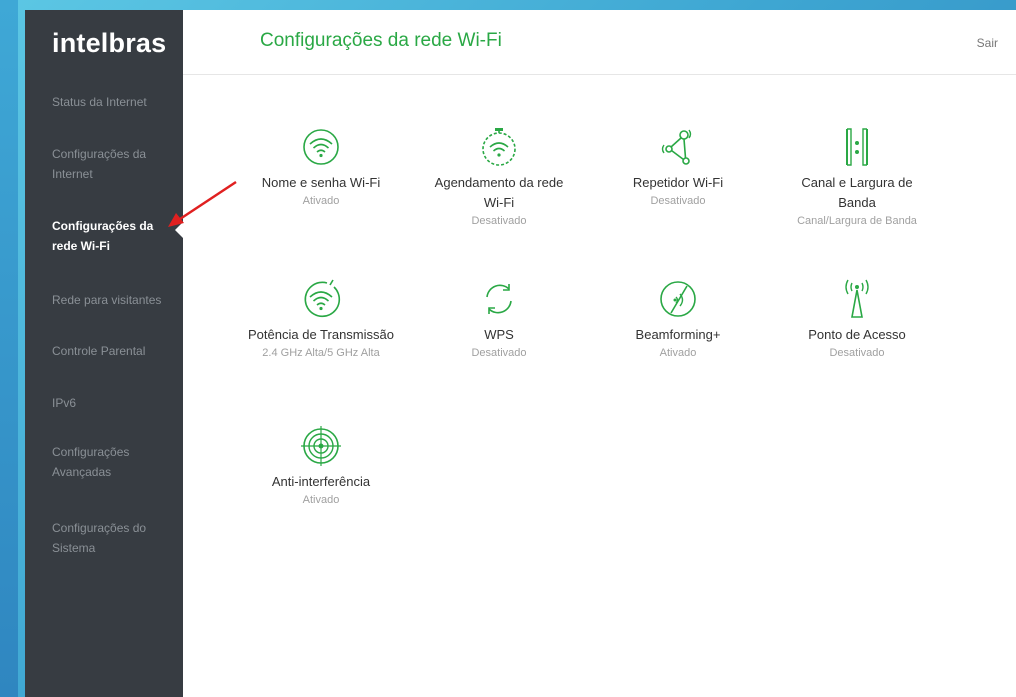  I want to click on repeater-icon, so click(676, 147).